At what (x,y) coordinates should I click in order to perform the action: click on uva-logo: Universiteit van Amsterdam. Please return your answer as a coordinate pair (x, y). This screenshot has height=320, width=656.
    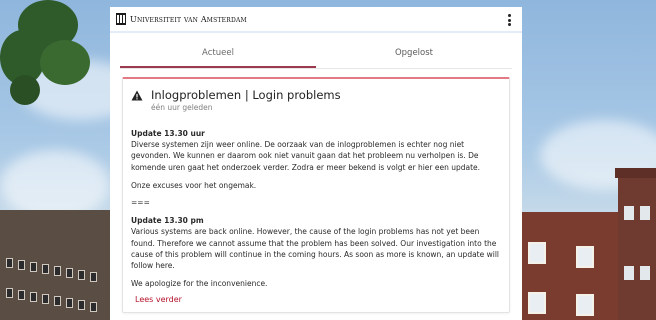
    Looking at the image, I should click on (181, 19).